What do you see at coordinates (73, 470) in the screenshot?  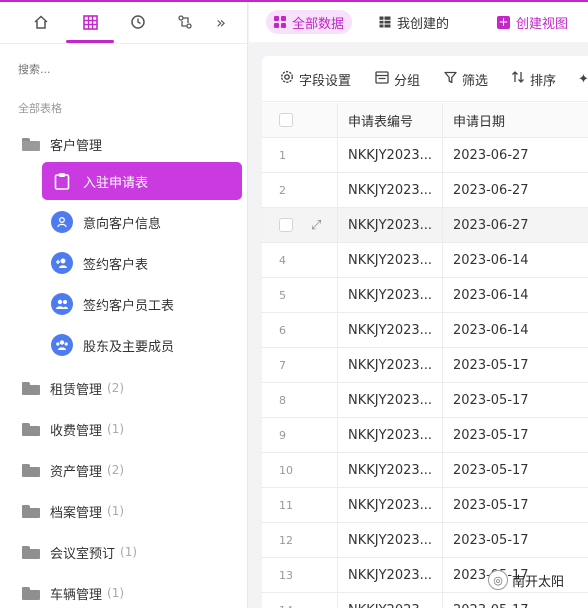 I see `group-asset-management: 资产管理 (2)` at bounding box center [73, 470].